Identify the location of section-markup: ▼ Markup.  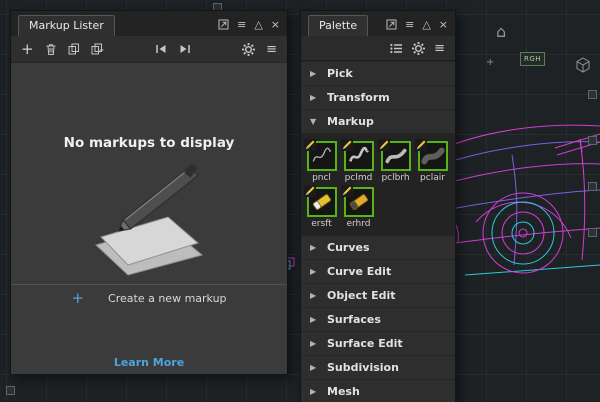
(378, 121).